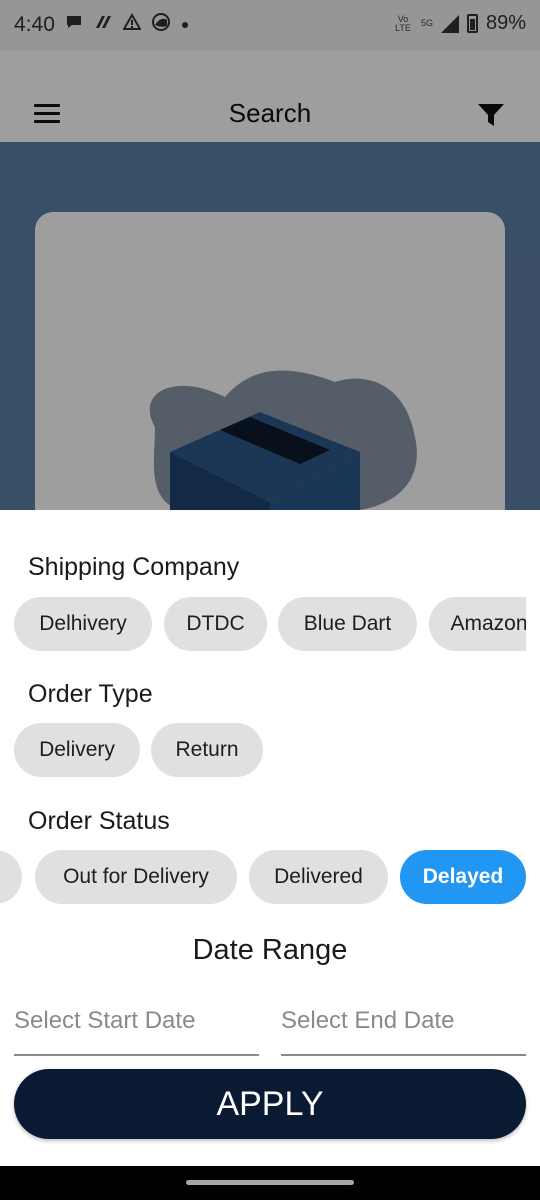  I want to click on home-gesture-handle, so click(270, 1182).